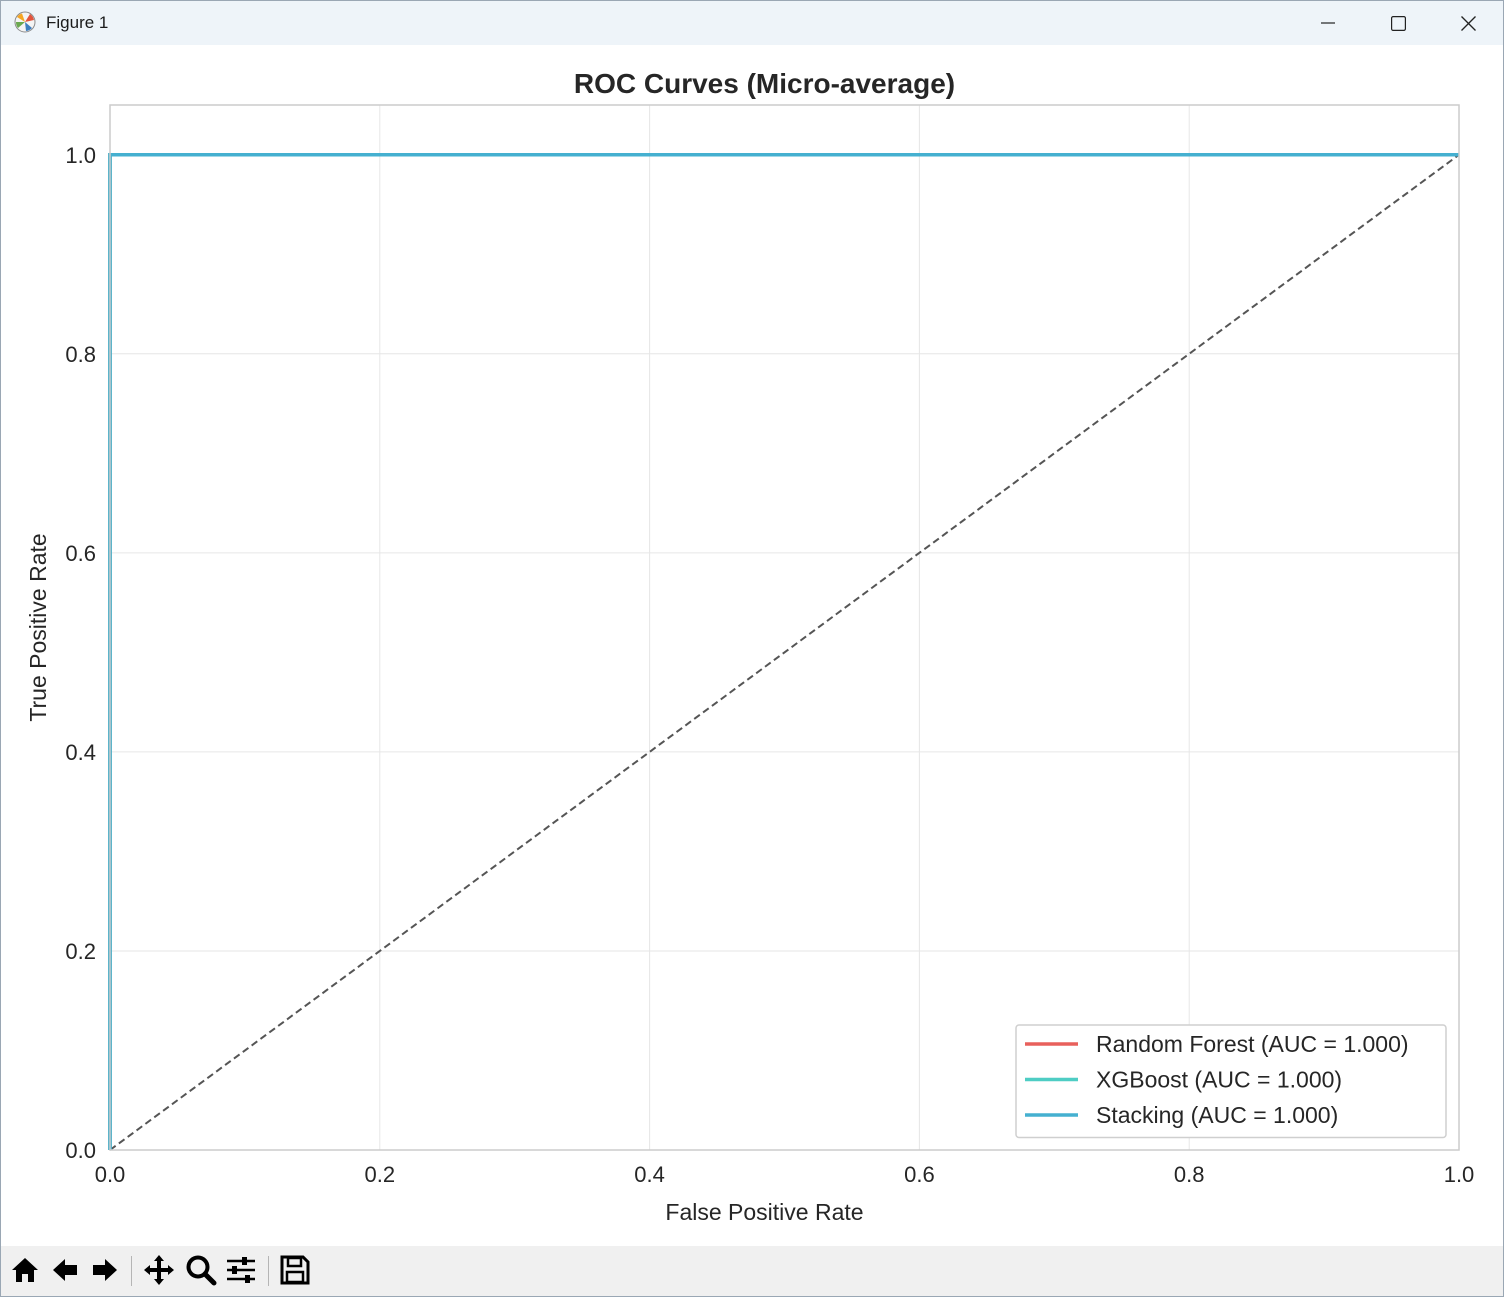  I want to click on zoom-button, so click(201, 1272).